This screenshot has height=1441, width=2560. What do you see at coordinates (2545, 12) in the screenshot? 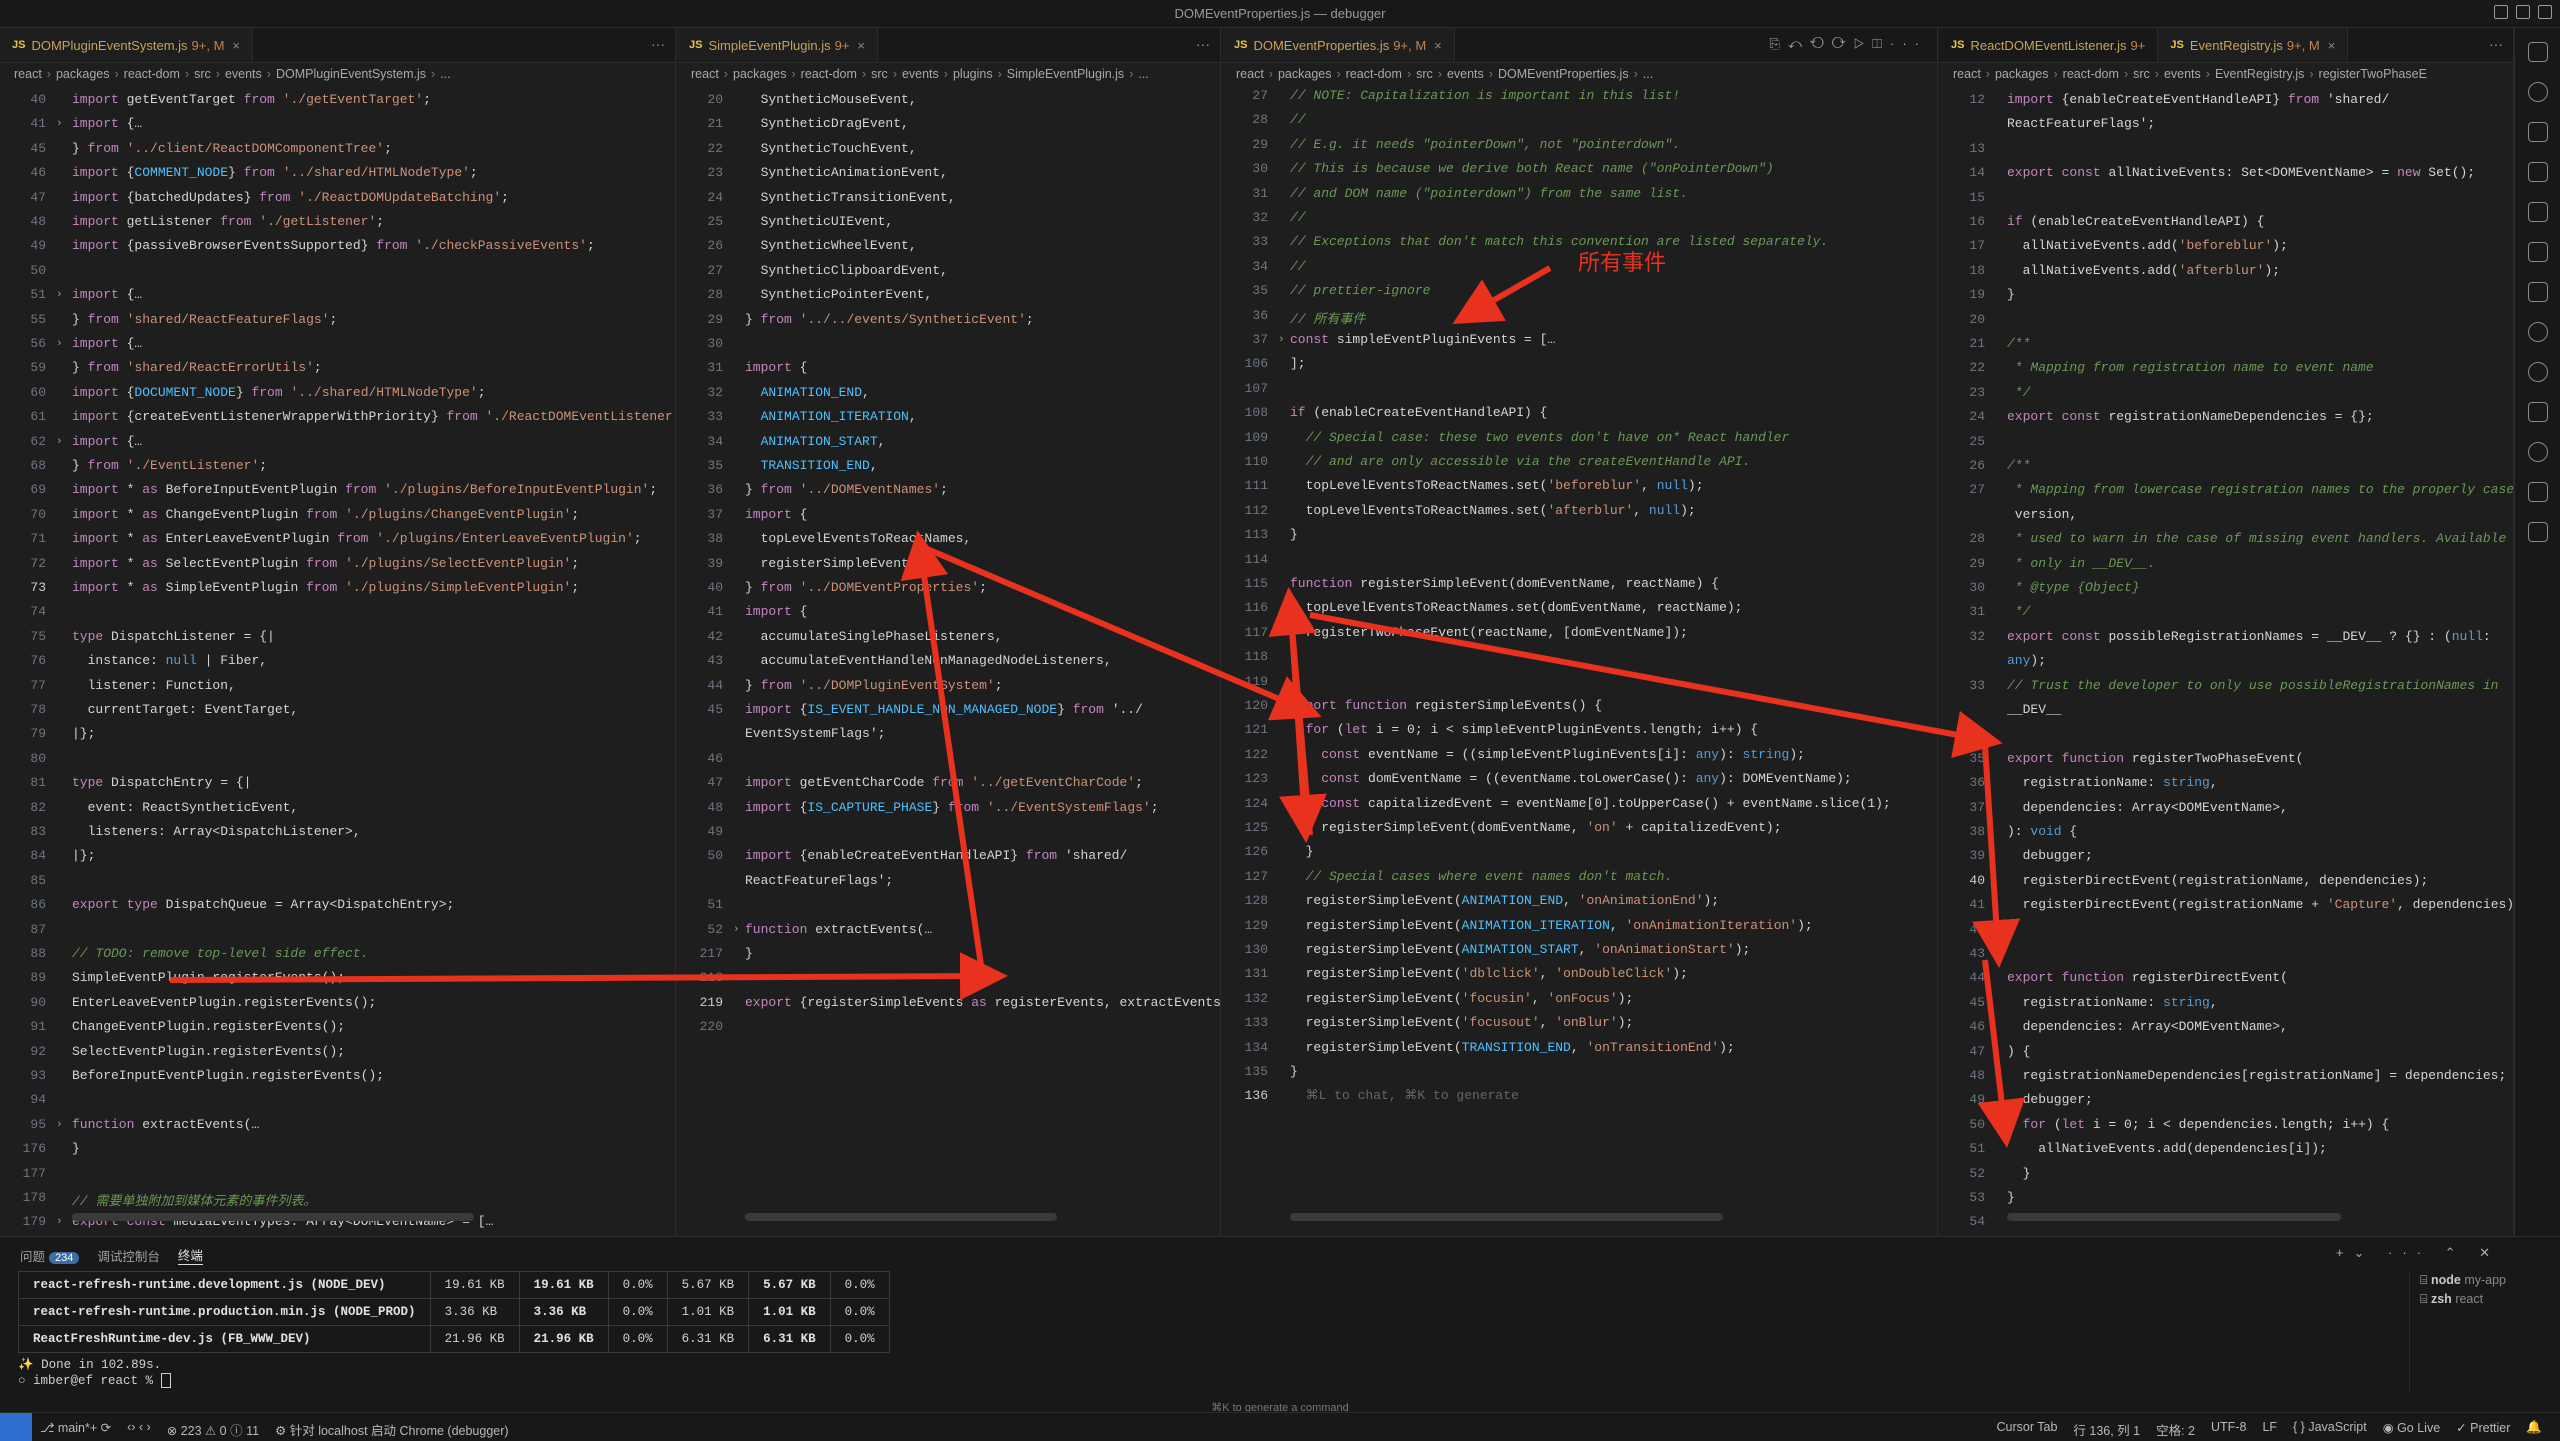
I see `customize-layout-icon` at bounding box center [2545, 12].